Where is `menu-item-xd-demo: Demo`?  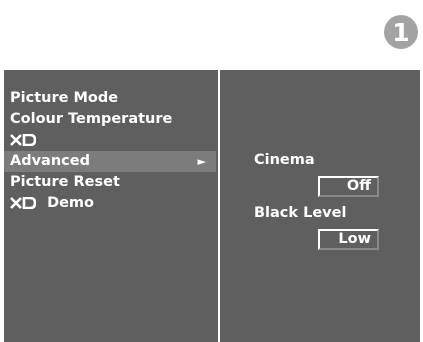 menu-item-xd-demo: Demo is located at coordinates (110, 203).